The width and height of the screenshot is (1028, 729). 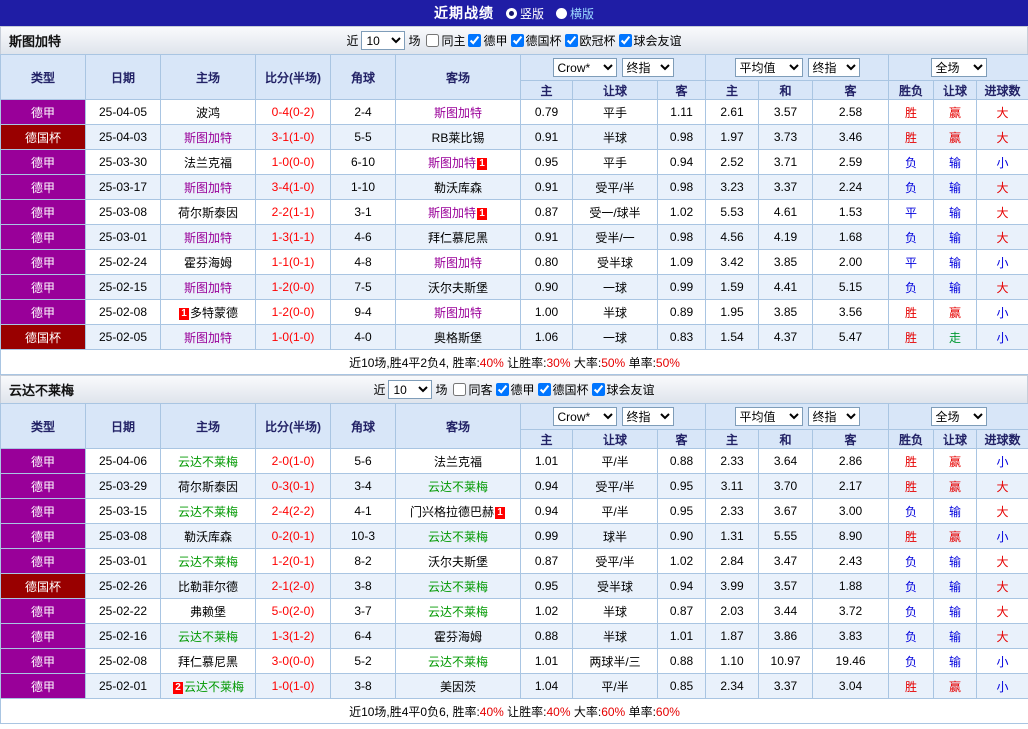 I want to click on match-score: 1-0(1-0), so click(x=293, y=337).